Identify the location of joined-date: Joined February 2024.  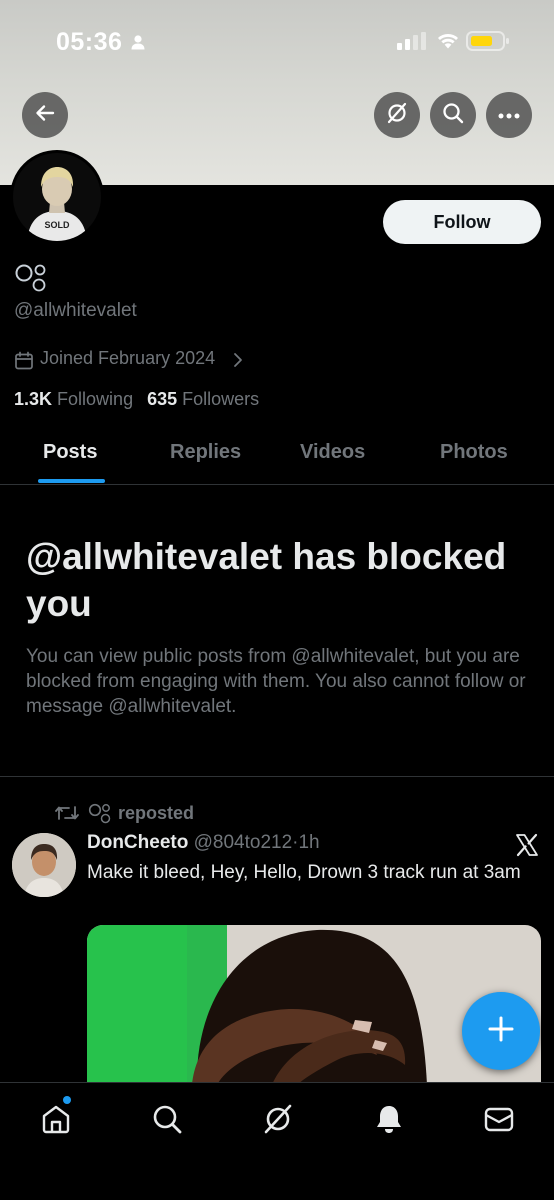
(127, 358).